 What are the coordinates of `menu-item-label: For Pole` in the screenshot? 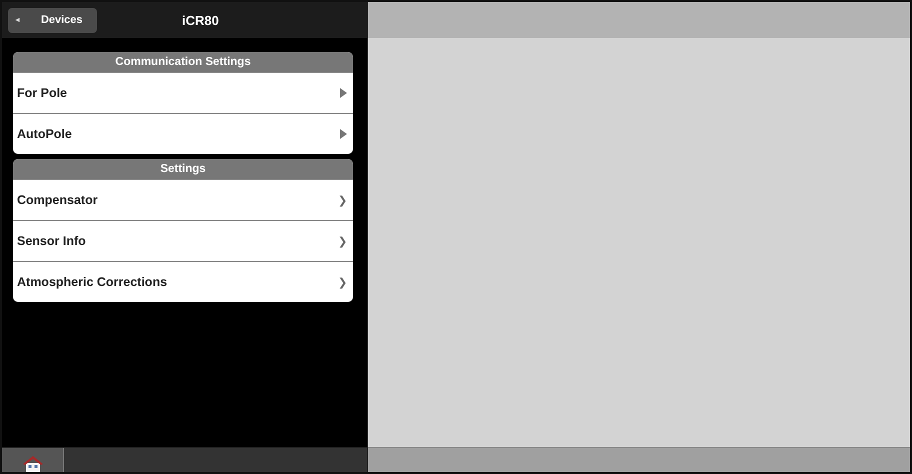 It's located at (42, 93).